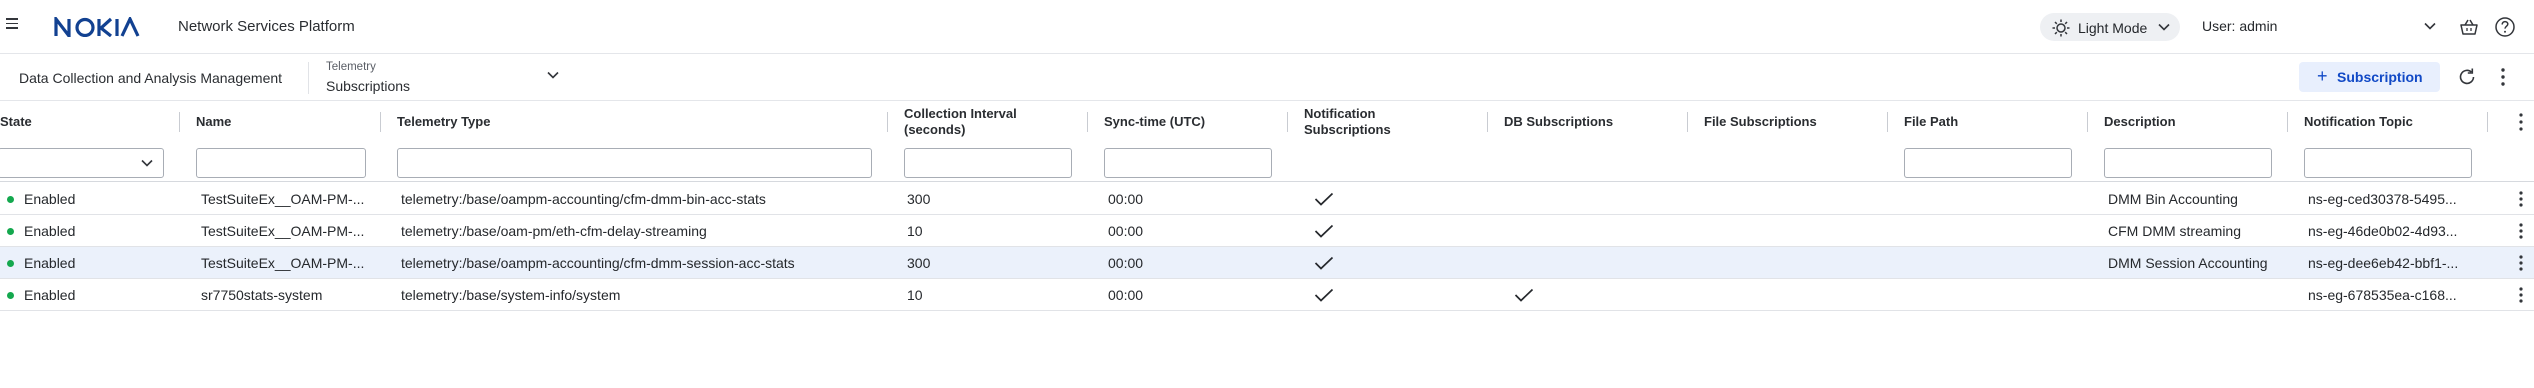 The width and height of the screenshot is (2534, 388). What do you see at coordinates (1988, 163) in the screenshot?
I see `file-path-filter-input` at bounding box center [1988, 163].